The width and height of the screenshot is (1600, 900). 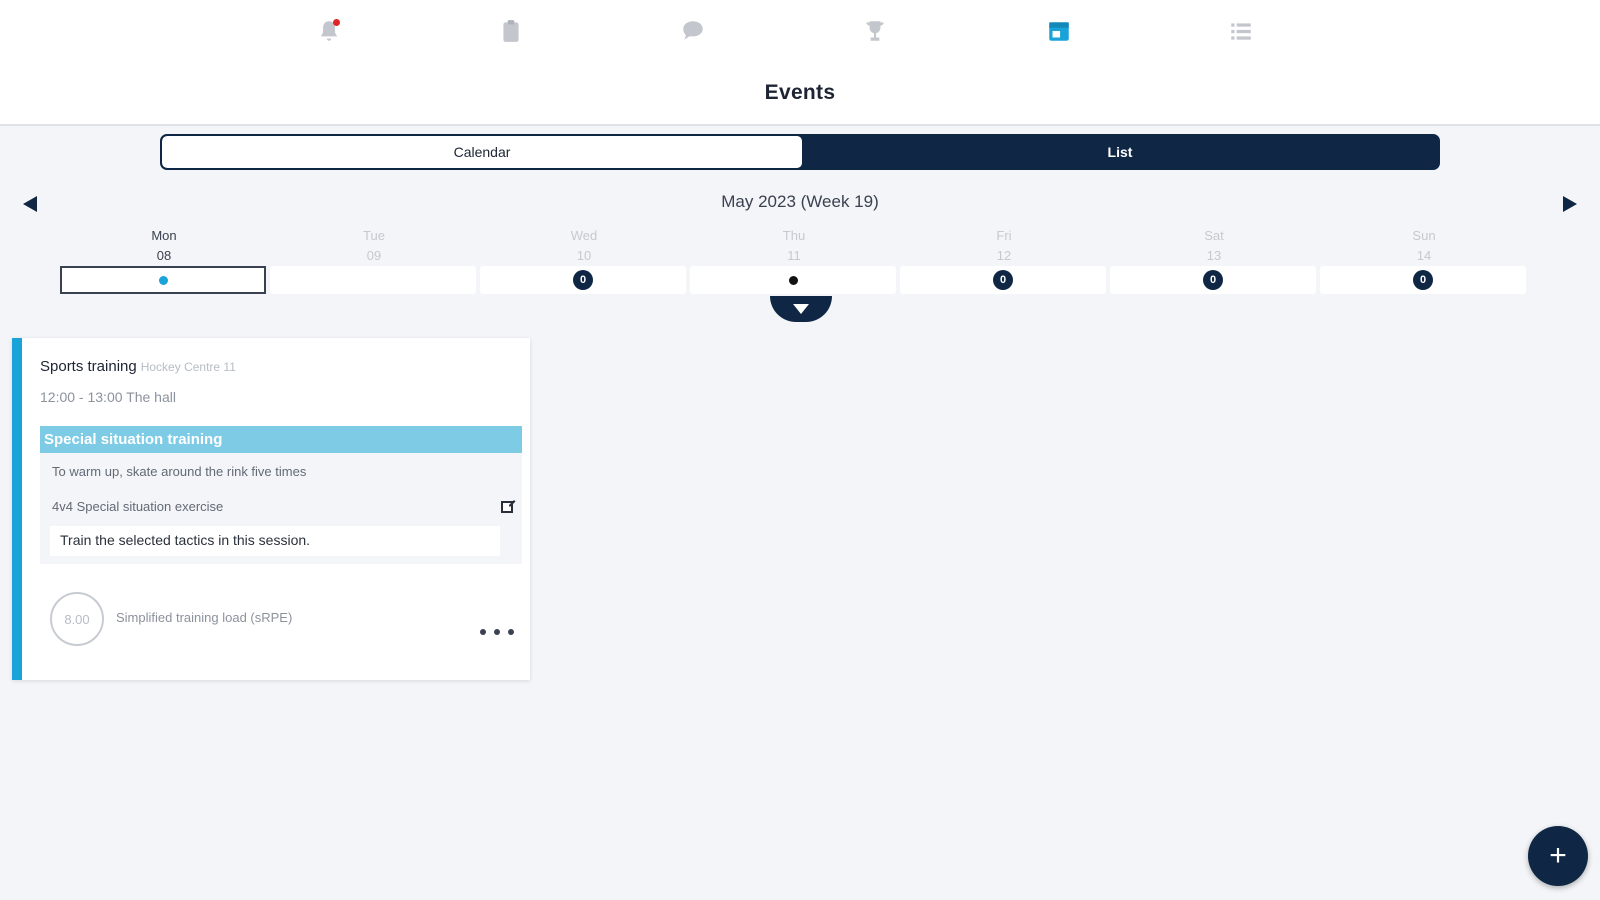 What do you see at coordinates (800, 31) in the screenshot?
I see `top-navigation` at bounding box center [800, 31].